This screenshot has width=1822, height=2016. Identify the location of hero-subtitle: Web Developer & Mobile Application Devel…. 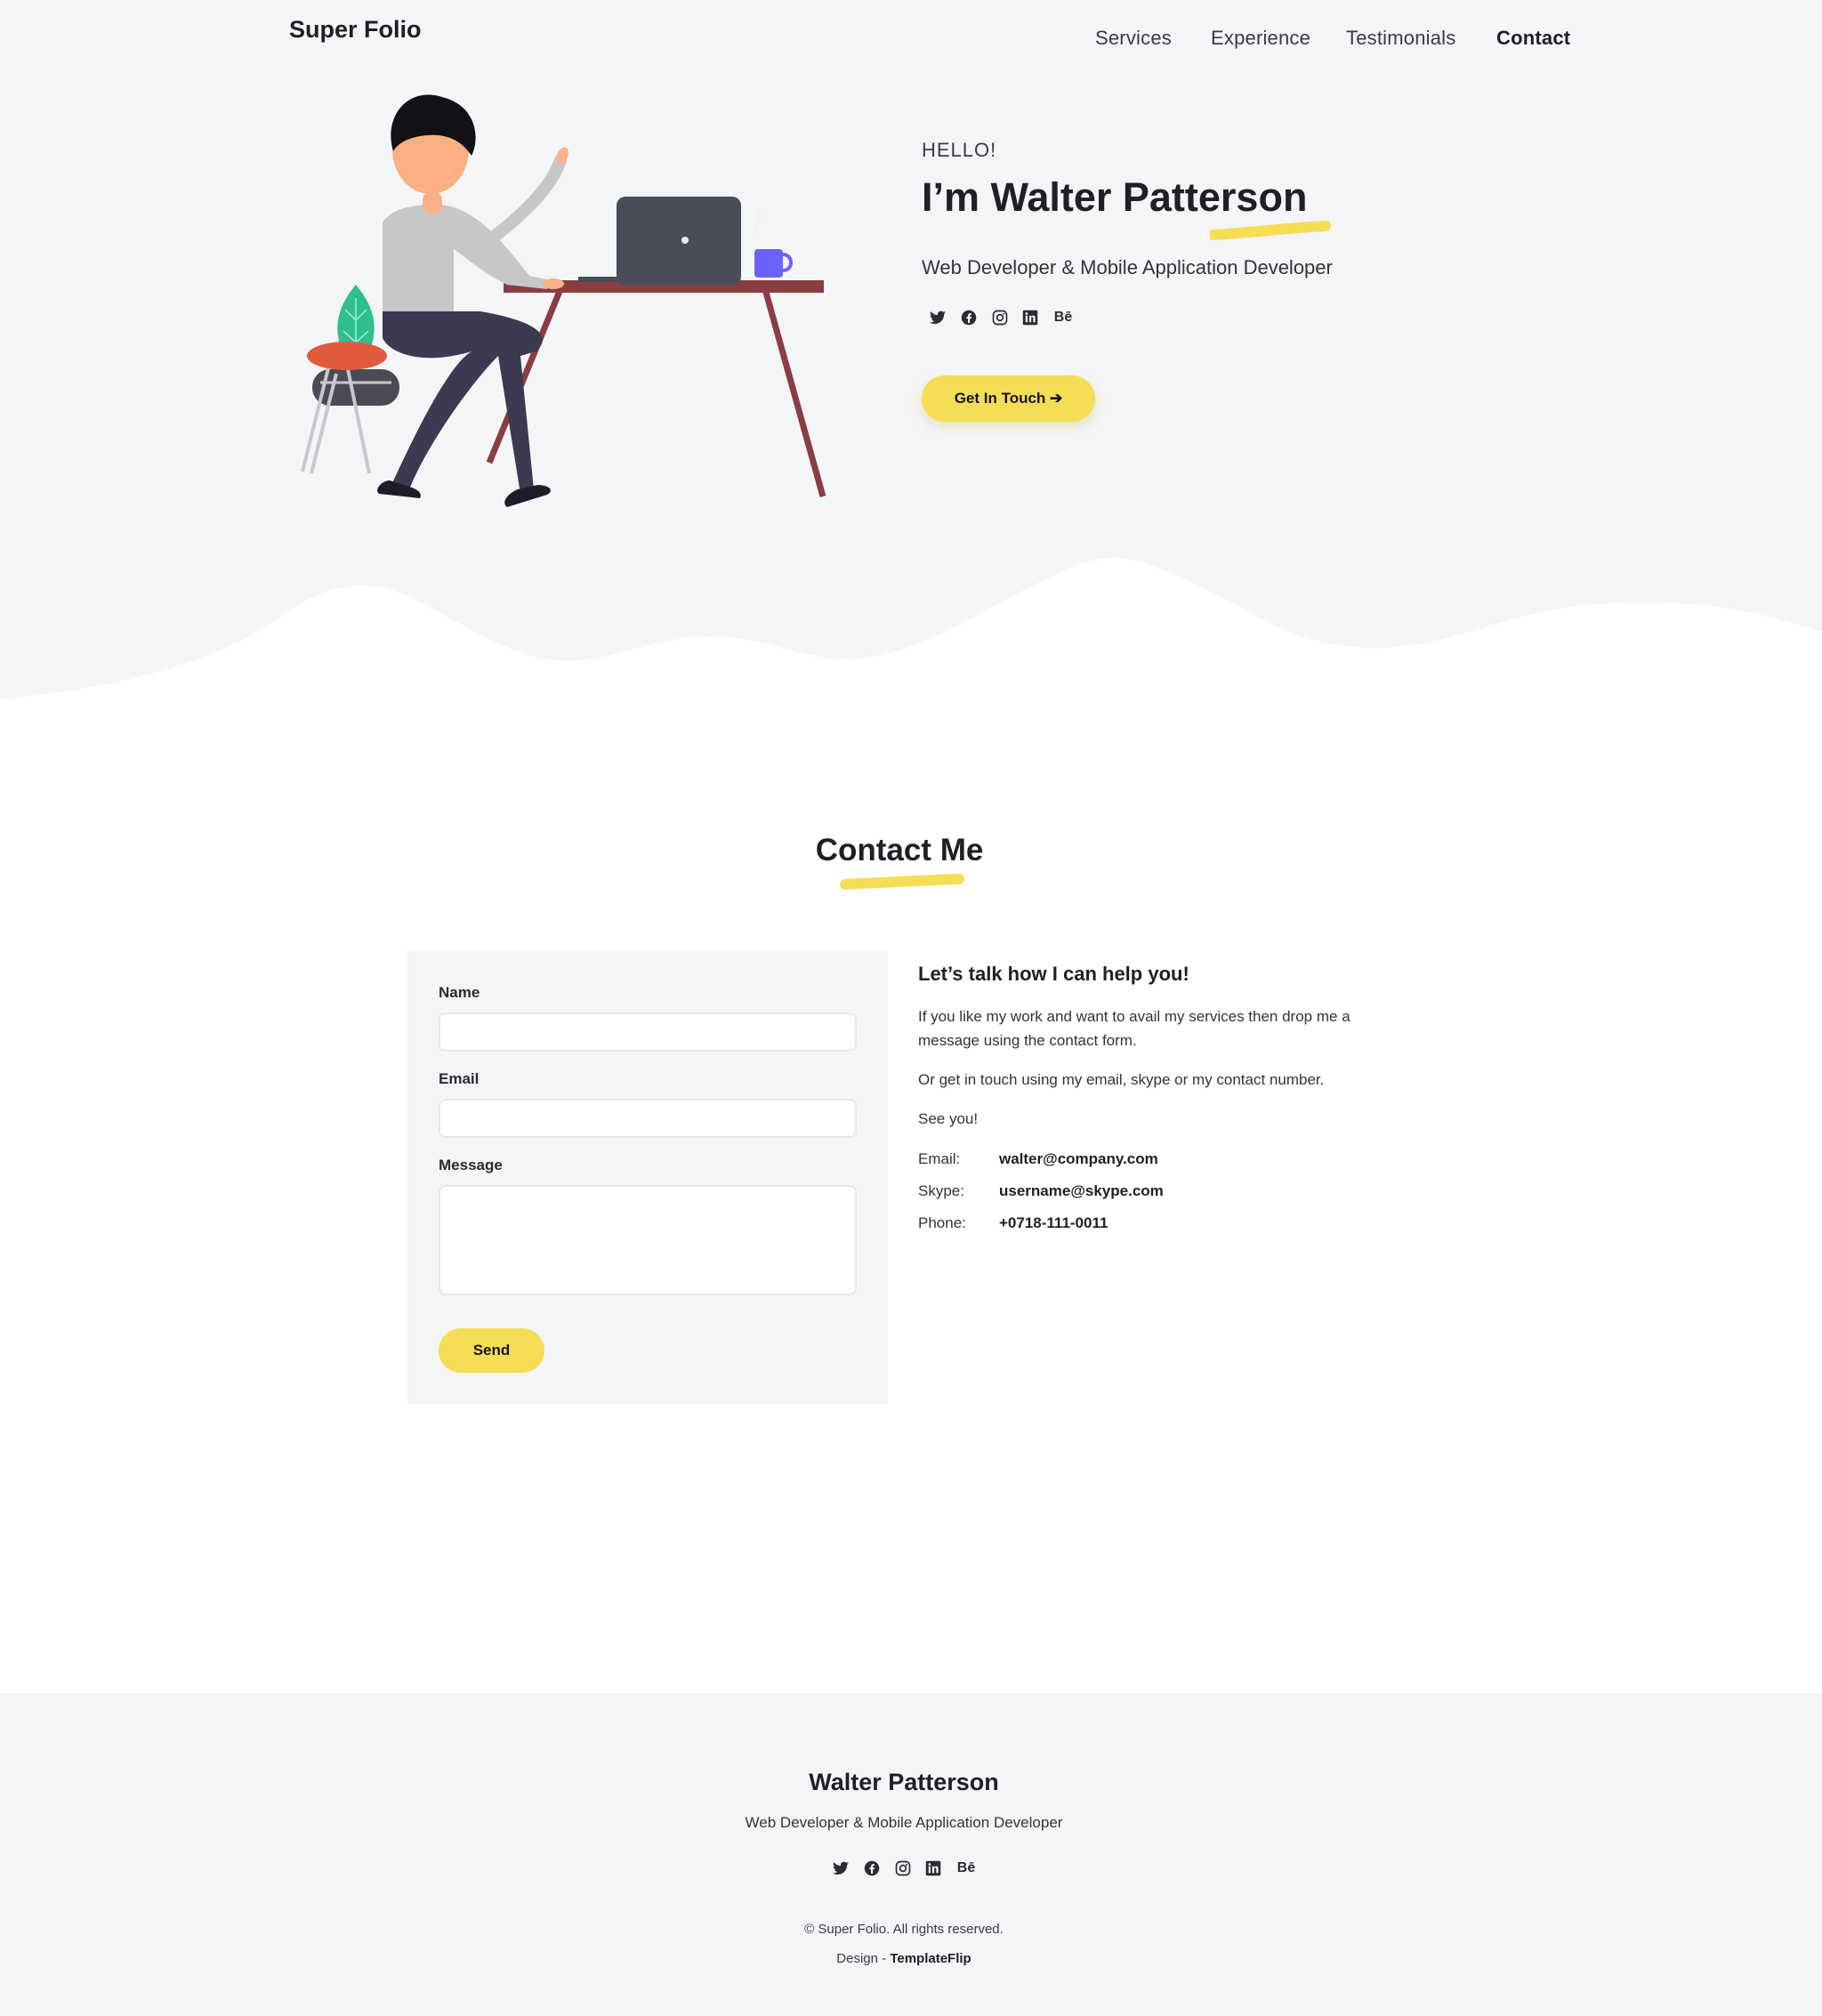
(1127, 267).